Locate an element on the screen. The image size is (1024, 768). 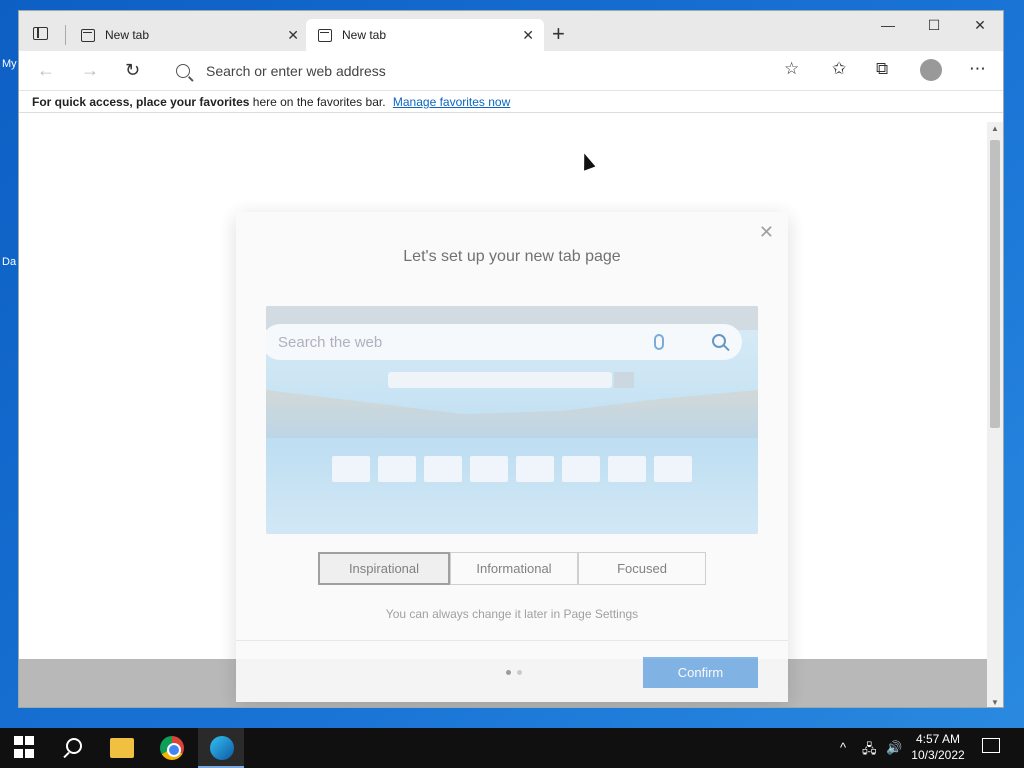
layout-options: Inspirational Informational Focused is located at coordinates (512, 568).